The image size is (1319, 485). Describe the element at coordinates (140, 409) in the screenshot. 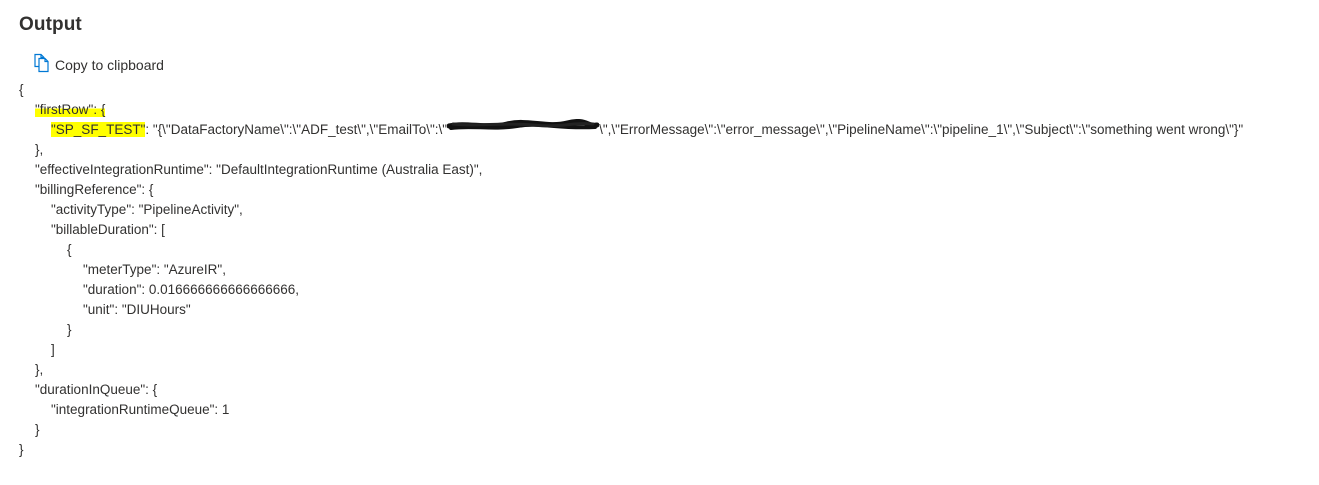

I see `json-line: "integrationRuntimeQueue": 1` at that location.